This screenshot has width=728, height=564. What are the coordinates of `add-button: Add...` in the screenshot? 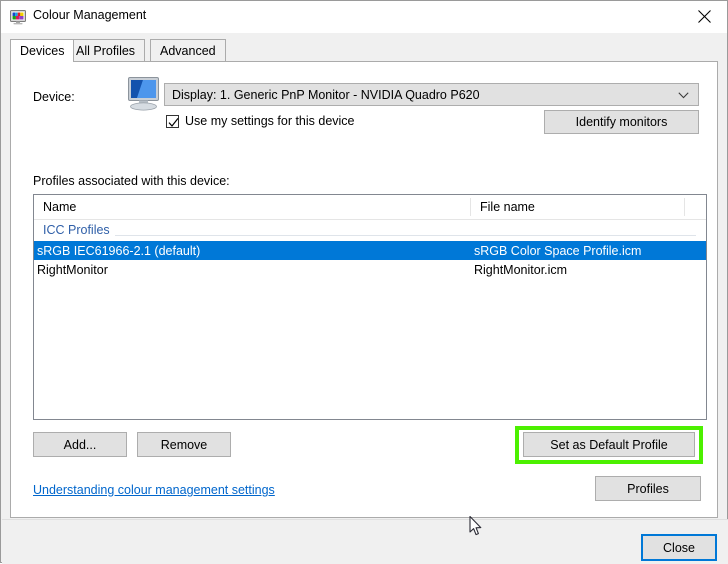 It's located at (80, 444).